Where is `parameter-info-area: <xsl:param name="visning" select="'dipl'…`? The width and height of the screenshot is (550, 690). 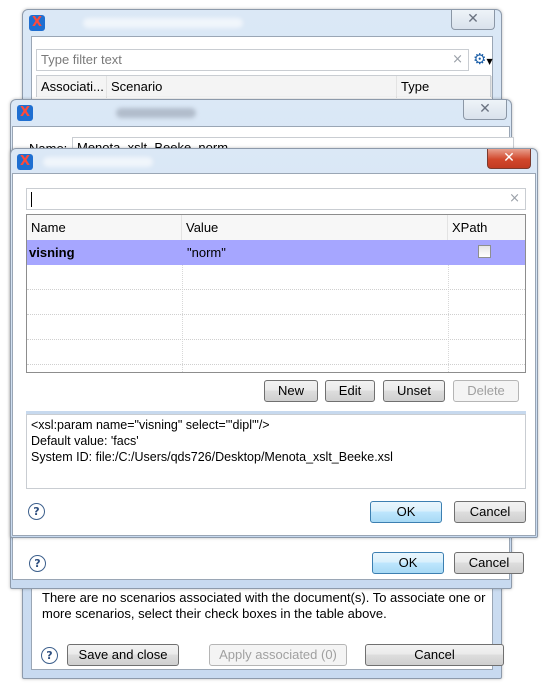 parameter-info-area: <xsl:param name="visning" select="'dipl'… is located at coordinates (276, 451).